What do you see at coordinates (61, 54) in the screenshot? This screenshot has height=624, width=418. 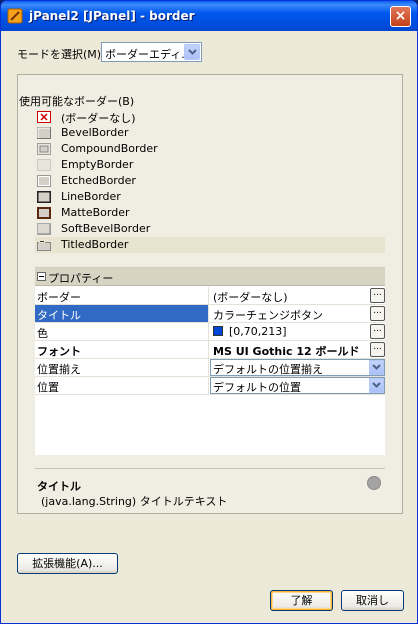 I see `mode-select-label: モードを選択(M):` at bounding box center [61, 54].